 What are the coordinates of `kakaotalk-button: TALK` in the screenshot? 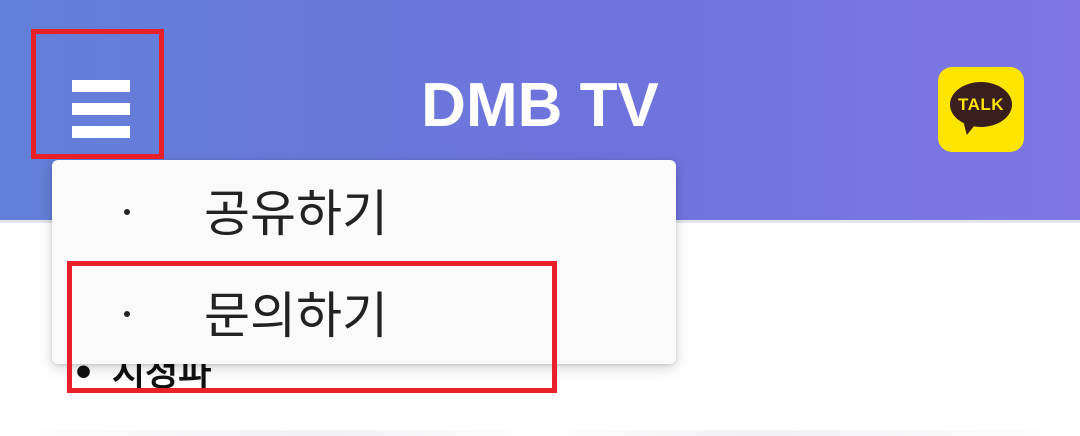 It's located at (981, 109).